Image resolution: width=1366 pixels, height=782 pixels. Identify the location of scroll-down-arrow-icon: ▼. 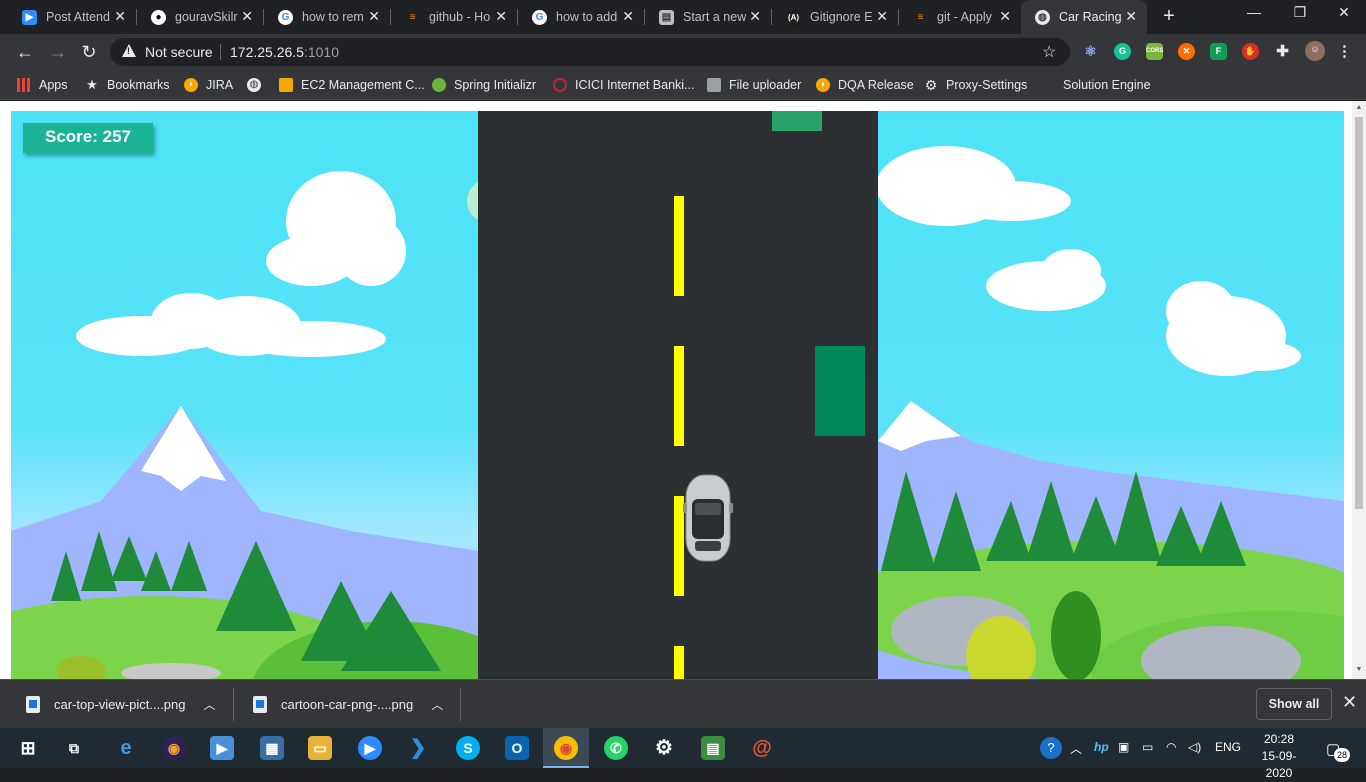
(1359, 669).